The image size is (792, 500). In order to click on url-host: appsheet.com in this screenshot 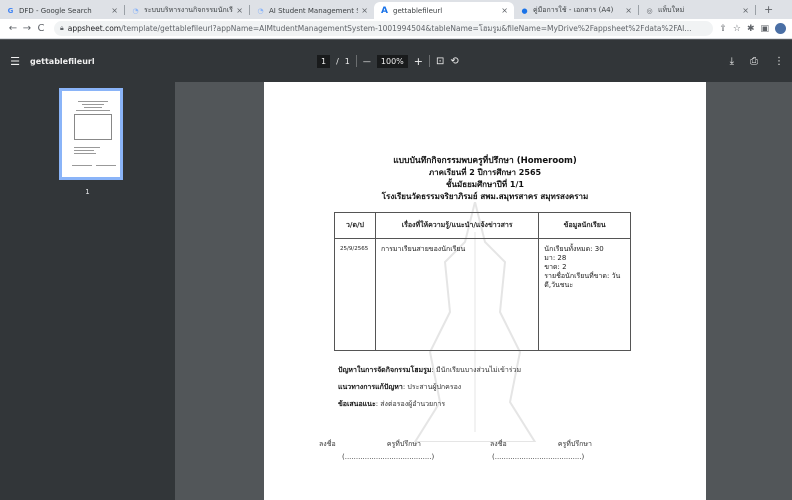, I will do `click(94, 28)`.